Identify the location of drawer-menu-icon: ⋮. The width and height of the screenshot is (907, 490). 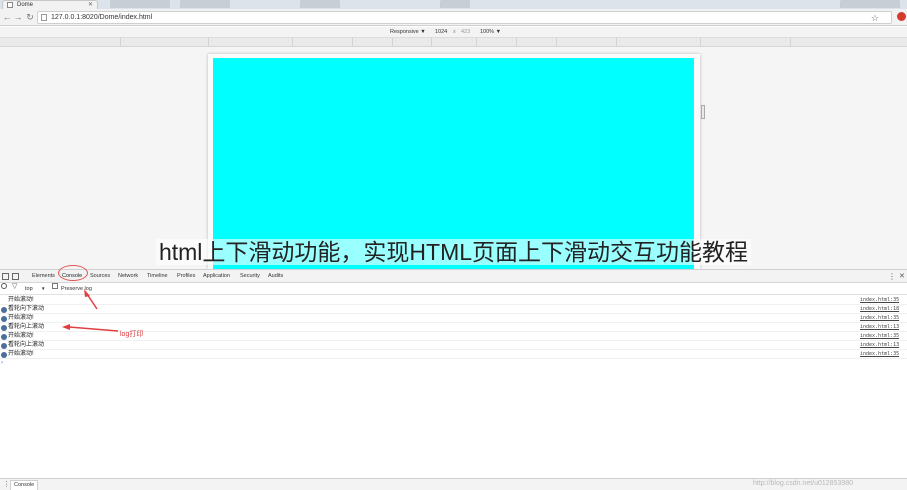
(6, 484).